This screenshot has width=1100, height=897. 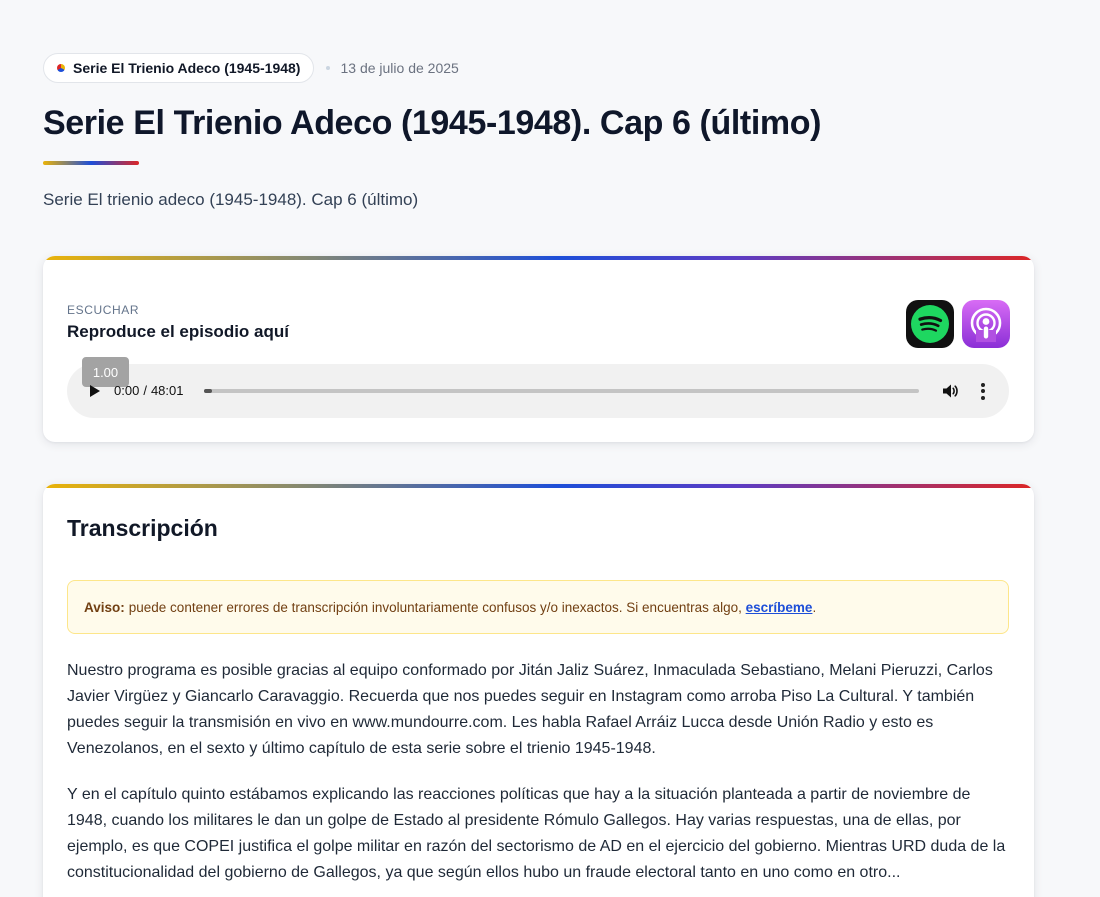 I want to click on current-time: 0:00, so click(x=127, y=390).